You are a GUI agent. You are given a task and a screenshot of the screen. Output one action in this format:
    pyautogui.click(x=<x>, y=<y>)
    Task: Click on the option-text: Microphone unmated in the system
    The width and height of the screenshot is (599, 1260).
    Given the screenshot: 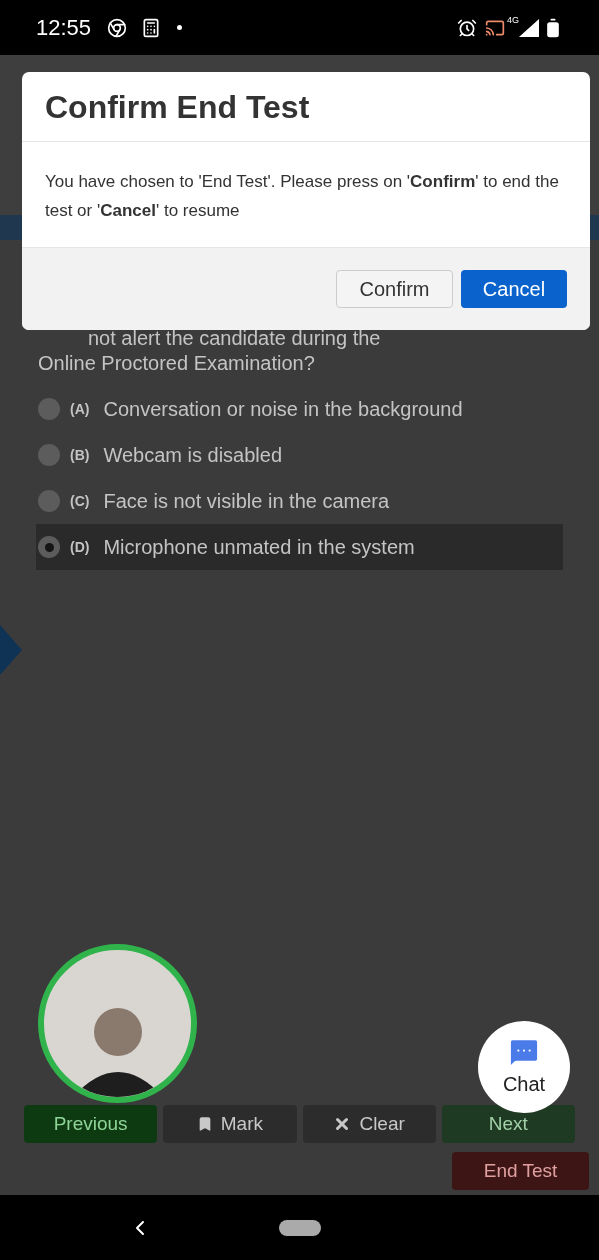 What is the action you would take?
    pyautogui.click(x=259, y=547)
    